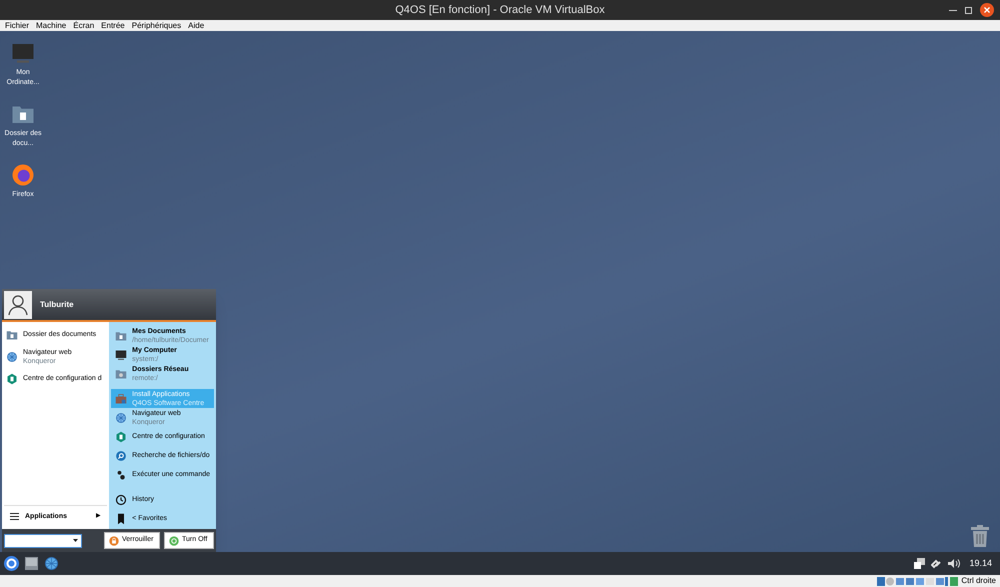 The width and height of the screenshot is (1000, 587). I want to click on host-key-label: Ctrl droite, so click(978, 581).